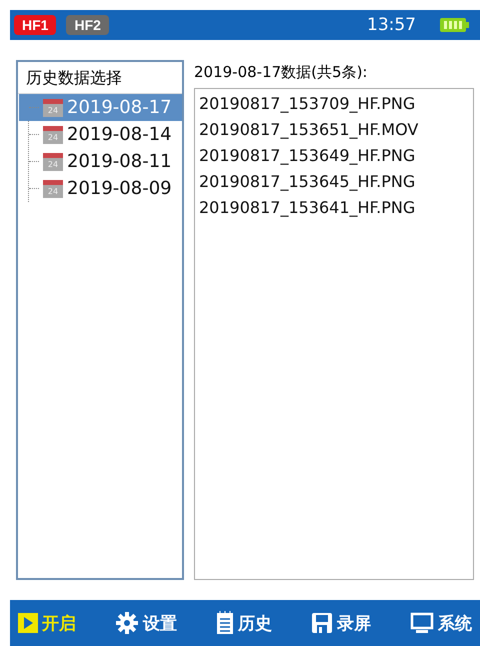 The height and width of the screenshot is (646, 480). I want to click on notepad-icon, so click(225, 623).